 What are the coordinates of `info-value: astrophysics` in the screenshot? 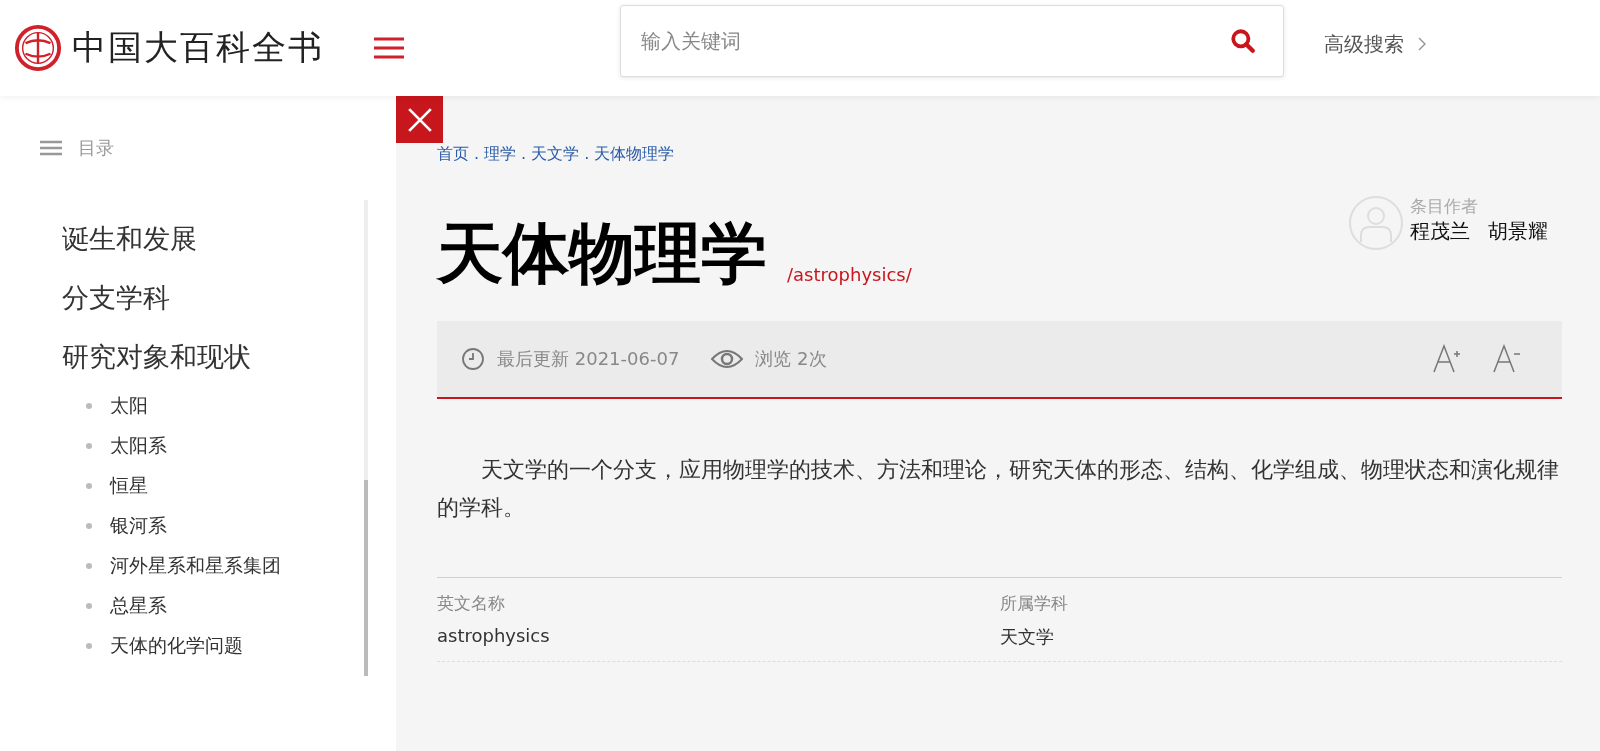 It's located at (494, 635).